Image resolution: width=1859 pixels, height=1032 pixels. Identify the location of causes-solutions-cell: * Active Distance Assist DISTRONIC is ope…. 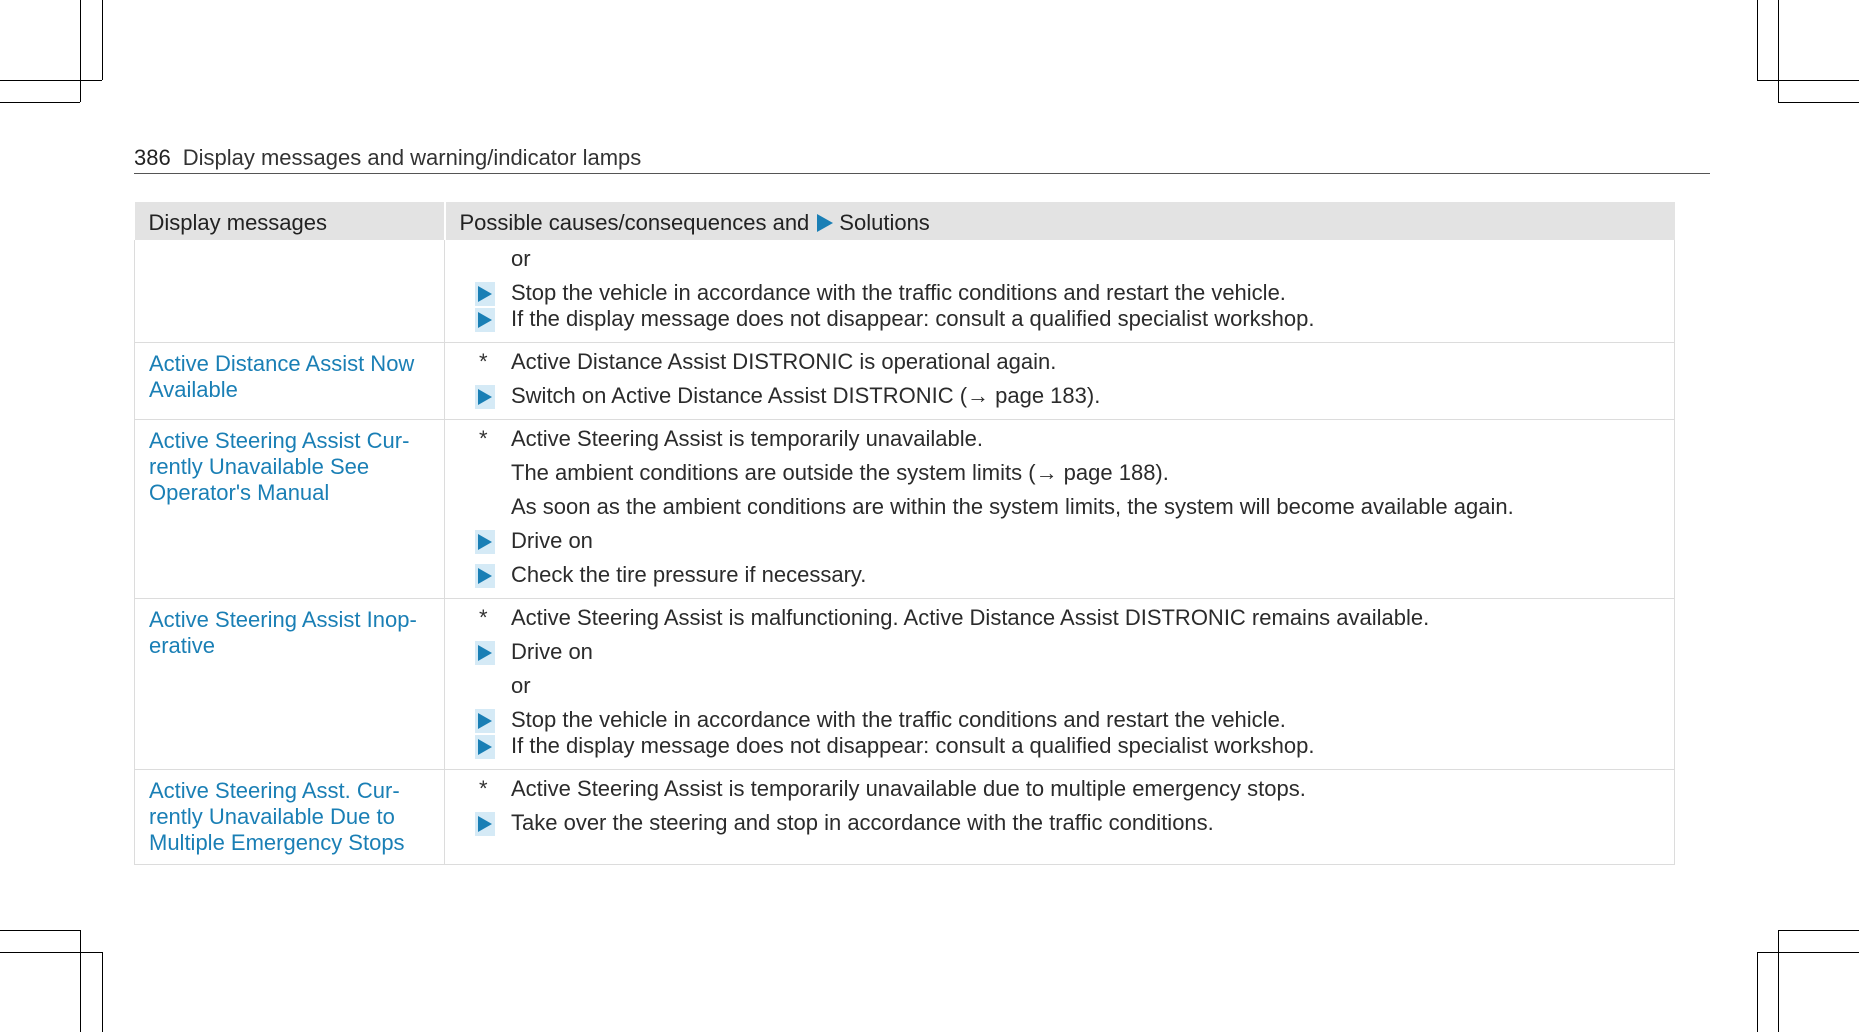
(1059, 381).